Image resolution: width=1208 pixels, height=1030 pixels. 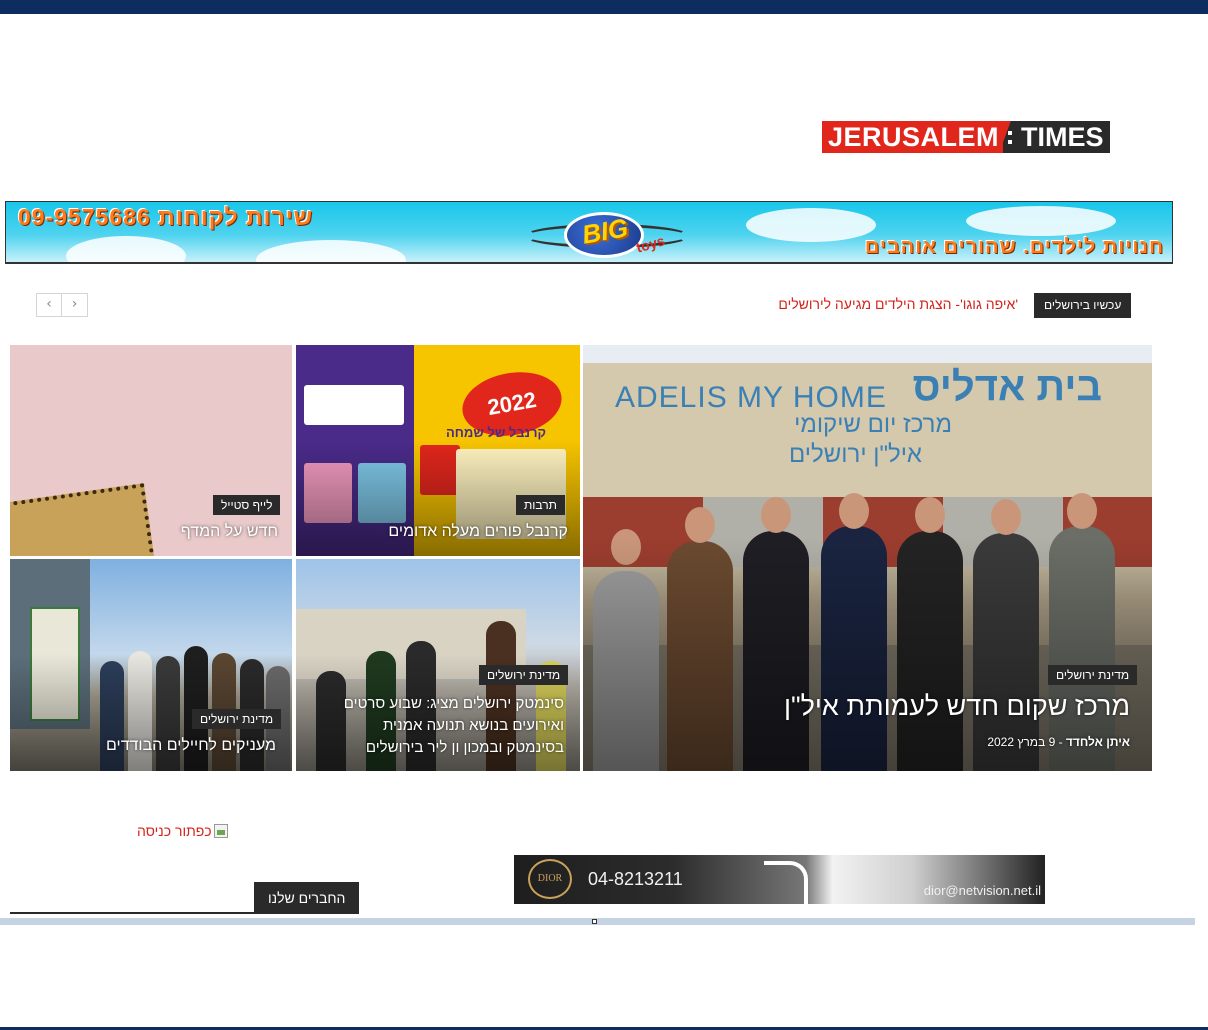 I want to click on article-title: חדש על המדף, so click(x=229, y=532).